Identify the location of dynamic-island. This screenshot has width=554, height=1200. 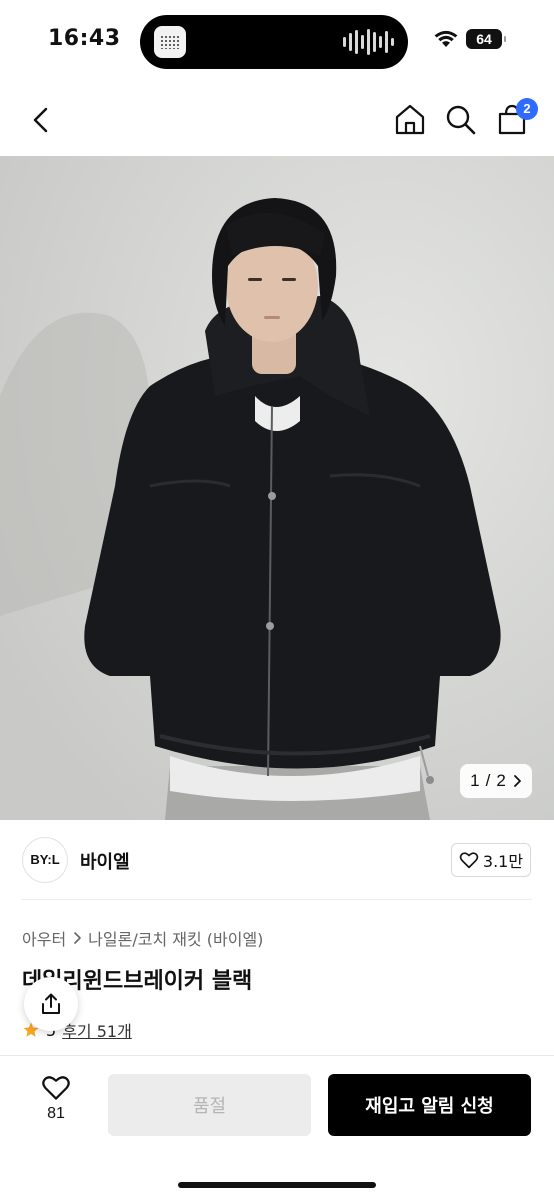
(274, 42).